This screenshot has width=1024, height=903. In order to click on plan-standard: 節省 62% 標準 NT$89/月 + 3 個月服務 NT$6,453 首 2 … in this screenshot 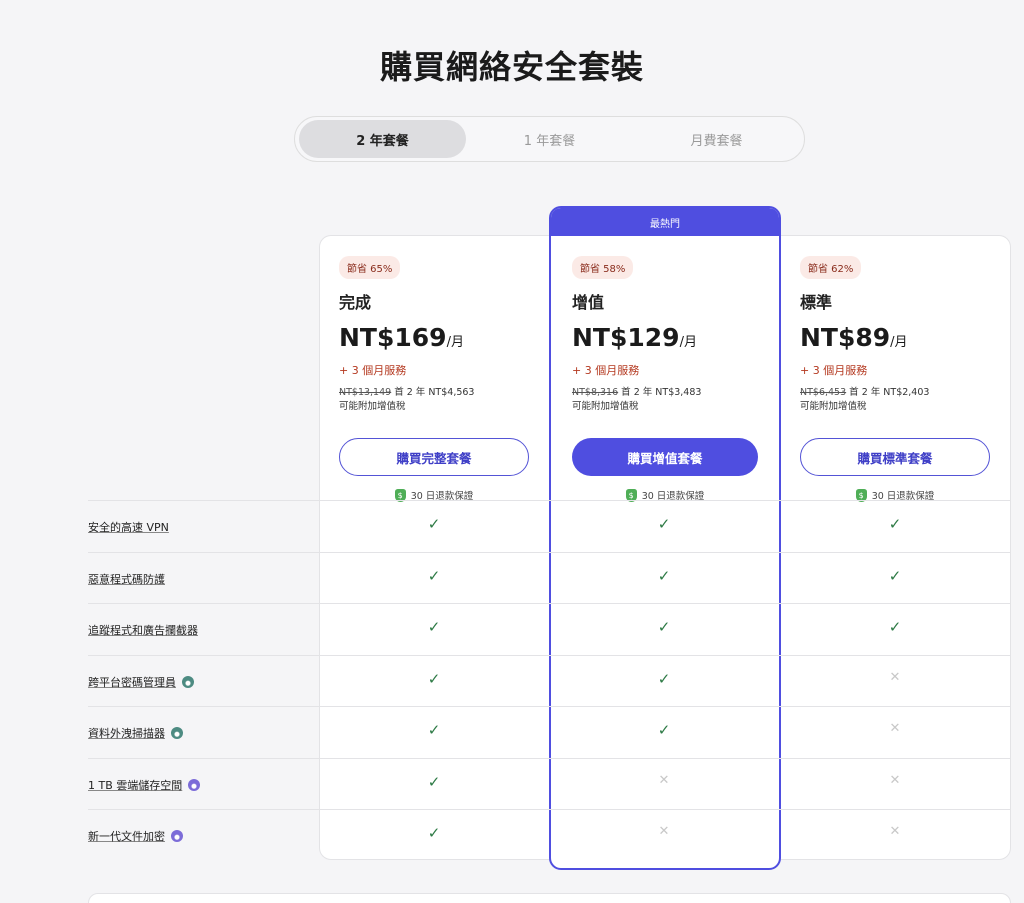, I will do `click(900, 379)`.